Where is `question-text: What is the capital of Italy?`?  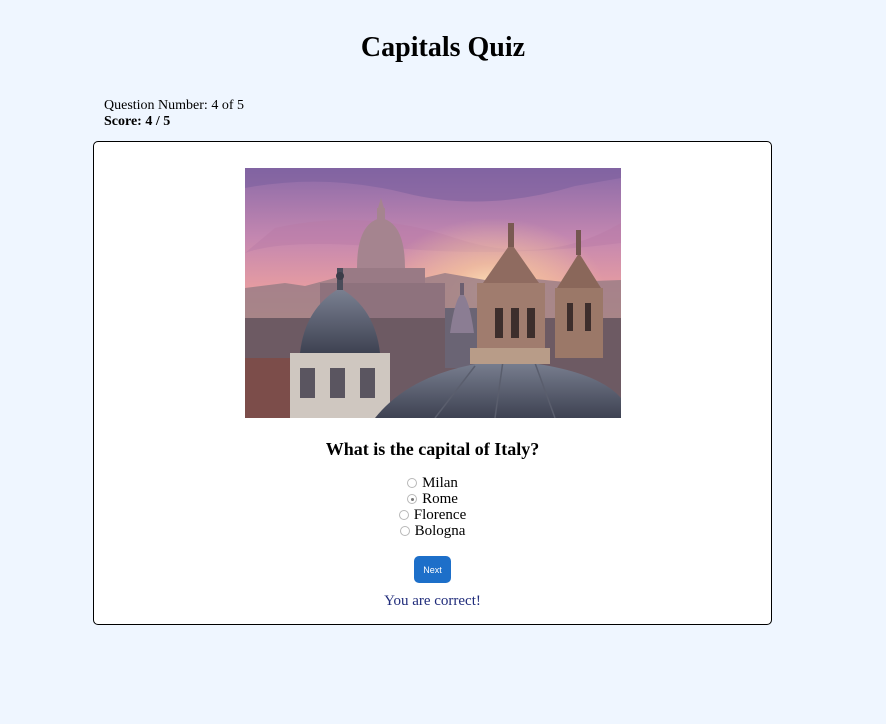 question-text: What is the capital of Italy? is located at coordinates (432, 449).